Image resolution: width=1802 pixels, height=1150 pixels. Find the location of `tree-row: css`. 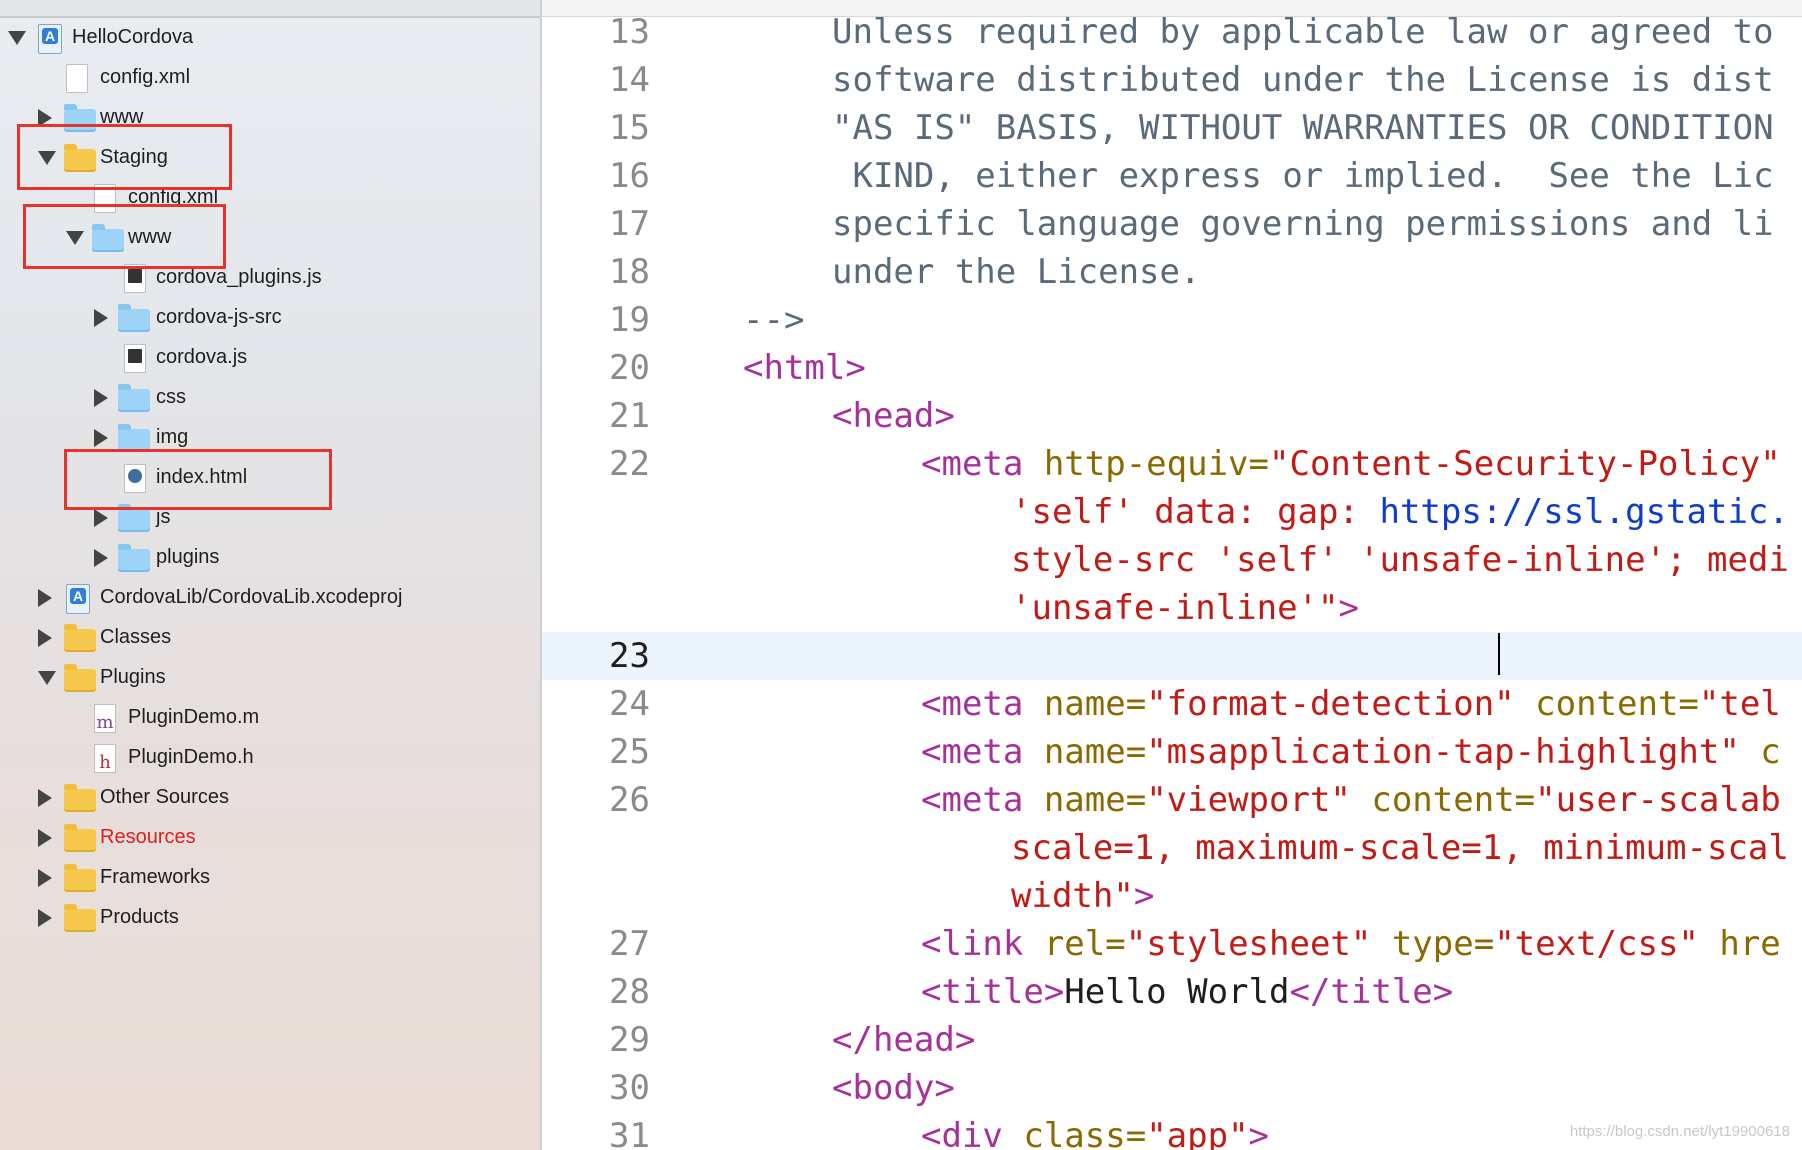

tree-row: css is located at coordinates (270, 398).